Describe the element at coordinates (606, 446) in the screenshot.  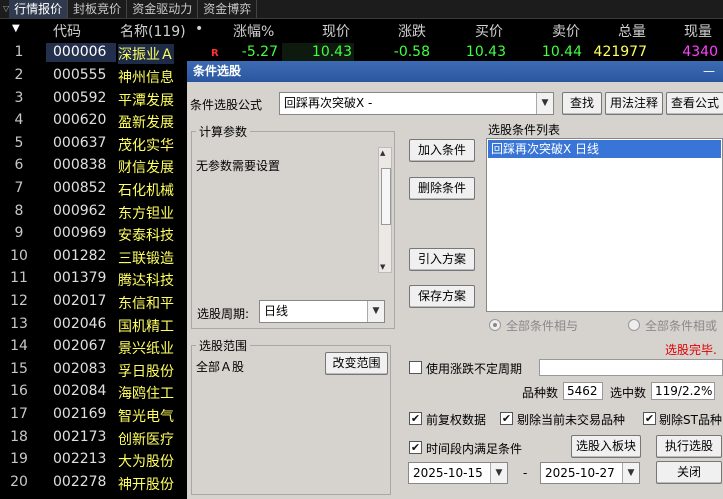
I see `add-to-block-button: 选股入板块` at that location.